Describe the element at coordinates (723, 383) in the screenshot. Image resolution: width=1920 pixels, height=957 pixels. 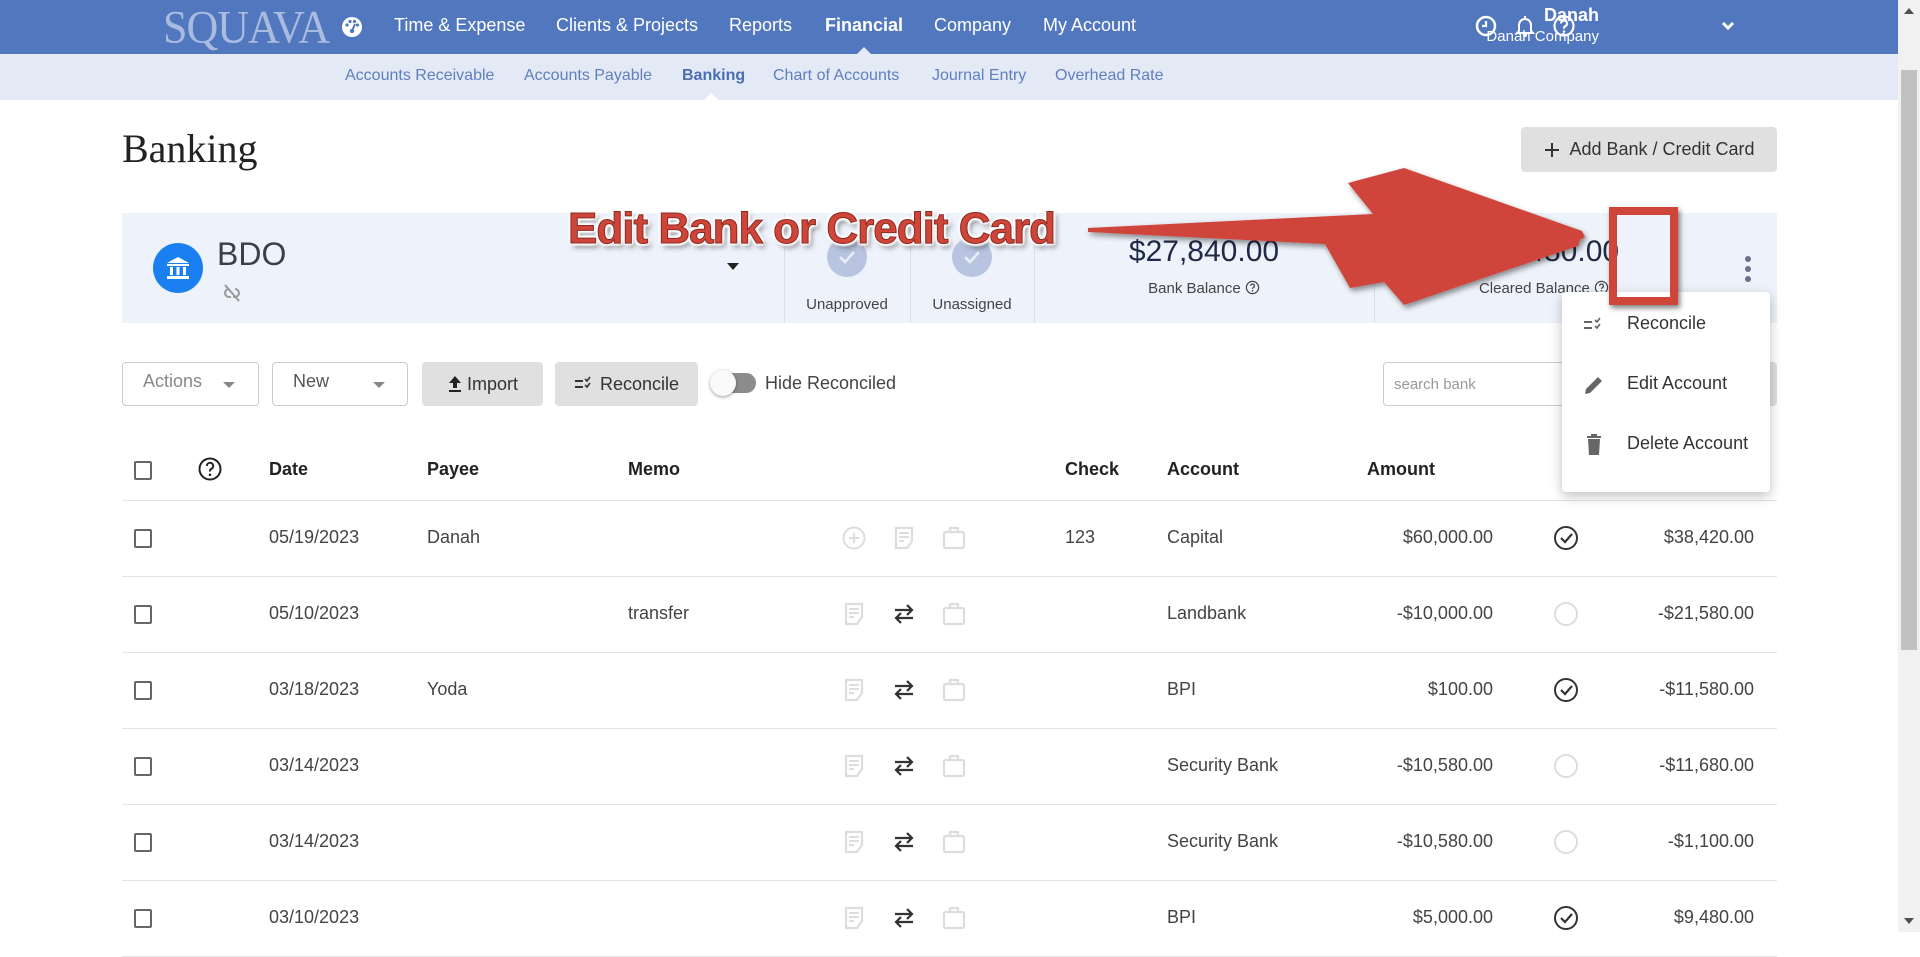
I see `toggle-knob` at that location.